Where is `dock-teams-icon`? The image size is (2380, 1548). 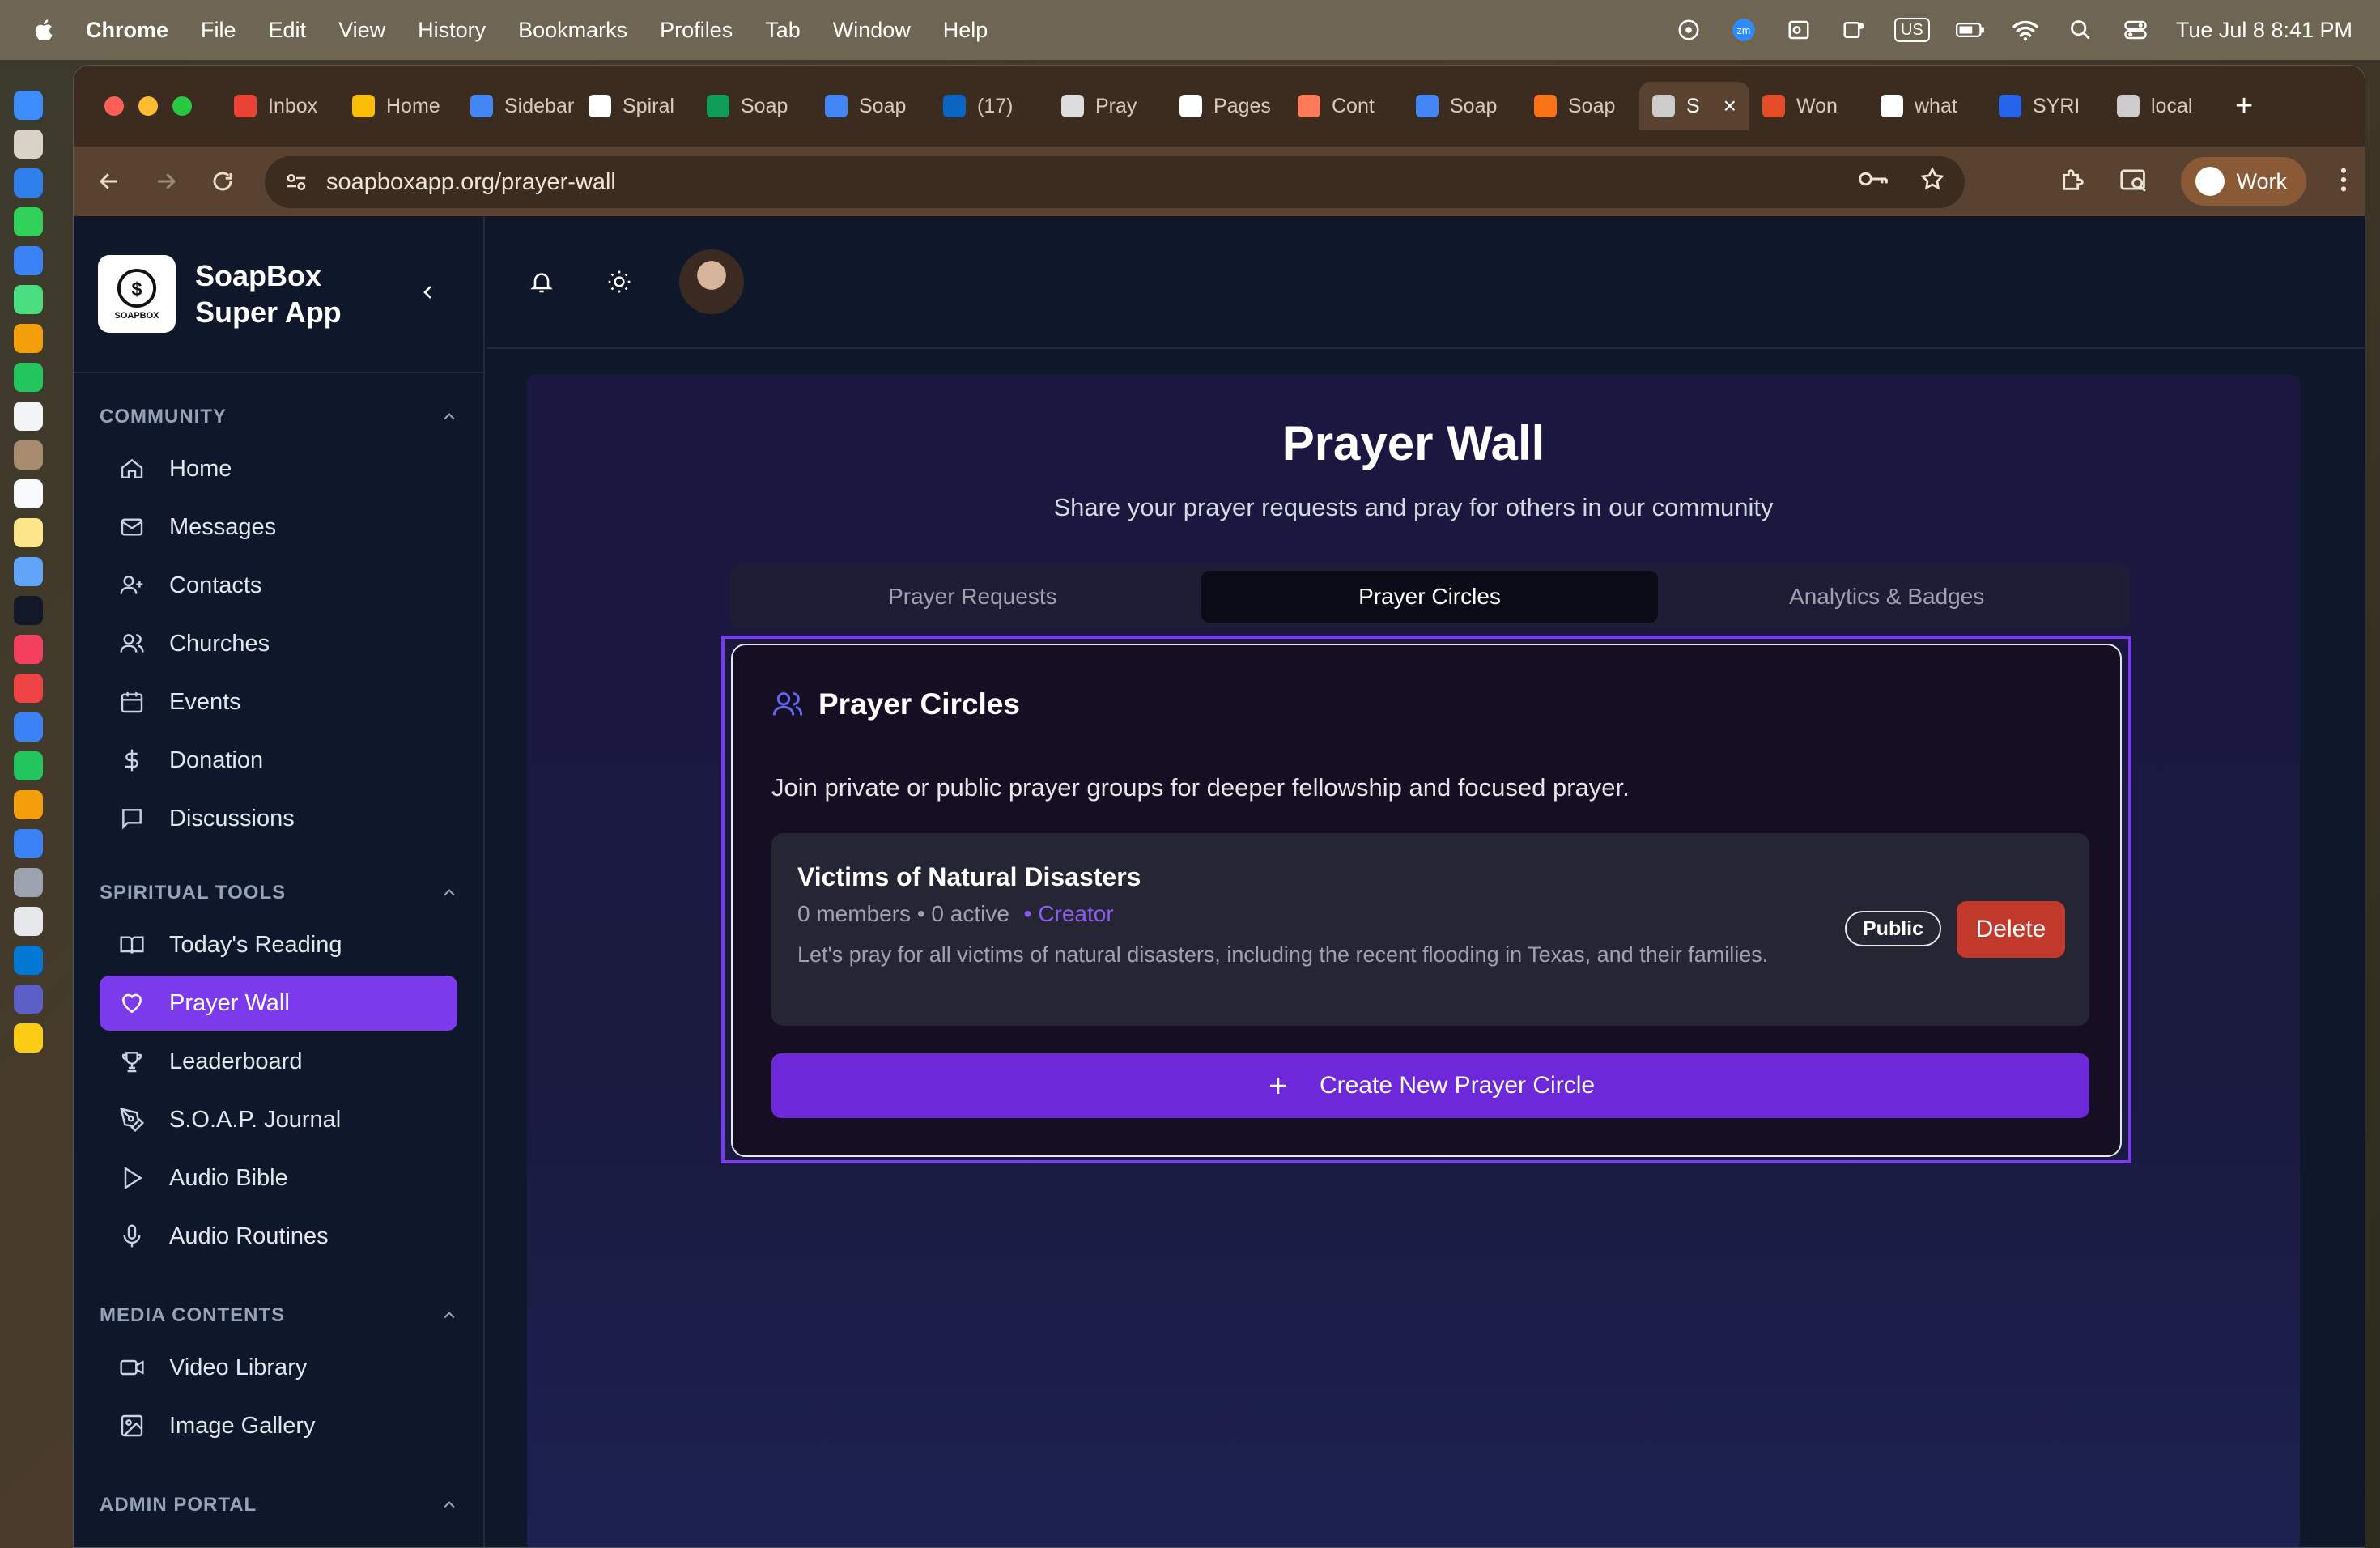
dock-teams-icon is located at coordinates (29, 1000).